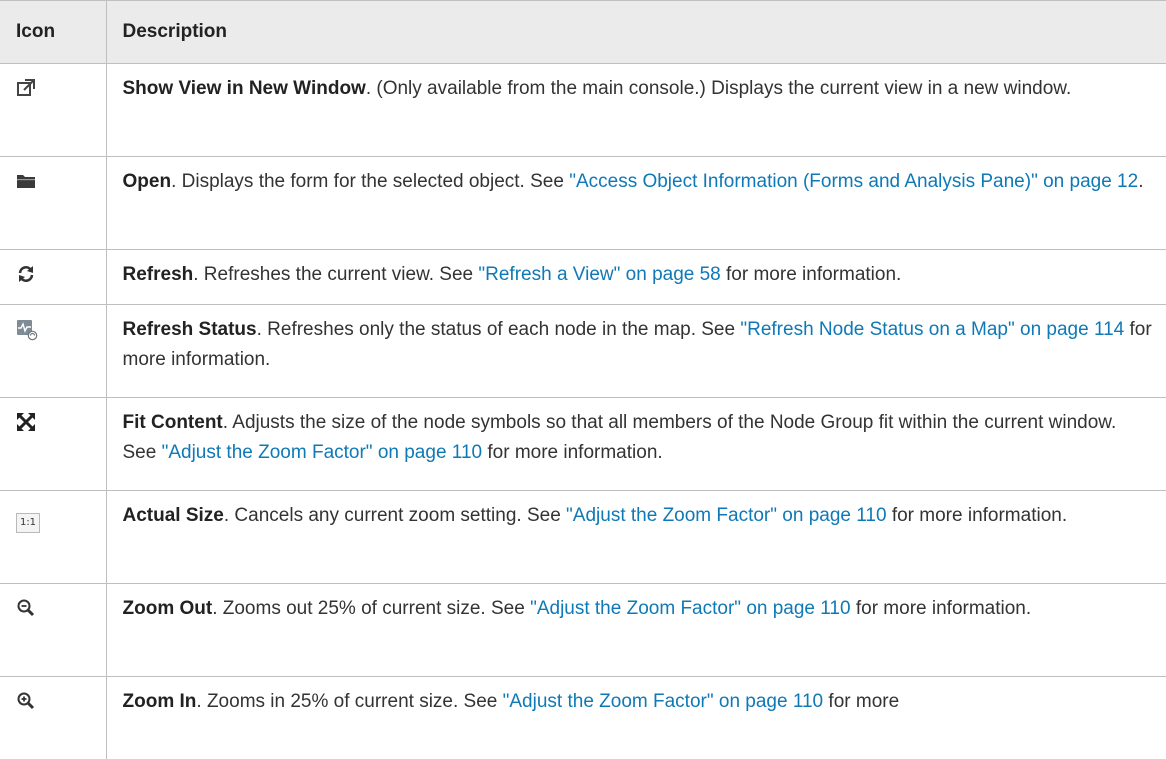  I want to click on row-text-after: for more, so click(861, 701).